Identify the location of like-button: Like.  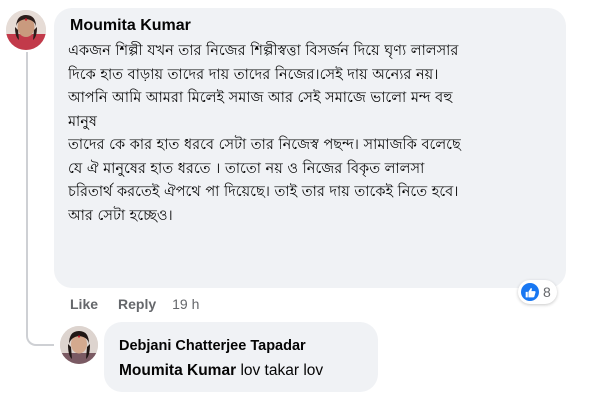
(84, 304).